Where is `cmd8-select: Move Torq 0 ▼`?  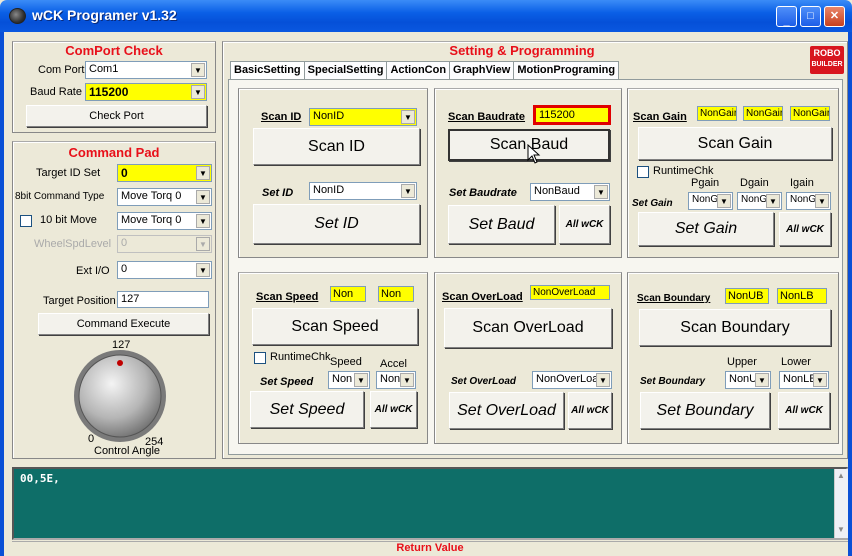 cmd8-select: Move Torq 0 ▼ is located at coordinates (164, 197).